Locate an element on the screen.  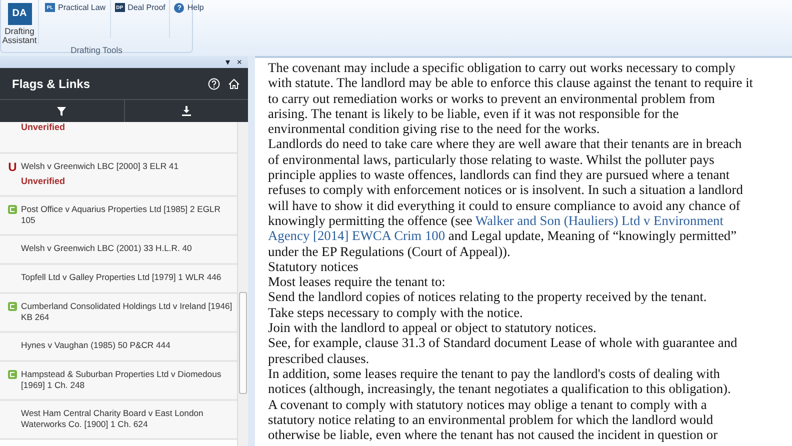
case-citation: Cumberland Consolidated Holdings Ltd v Ireland [1946] KB 264 is located at coordinates (127, 312).